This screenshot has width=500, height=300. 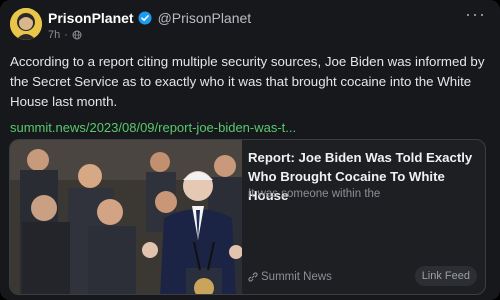 What do you see at coordinates (54, 35) in the screenshot?
I see `post-timestamp: 7h` at bounding box center [54, 35].